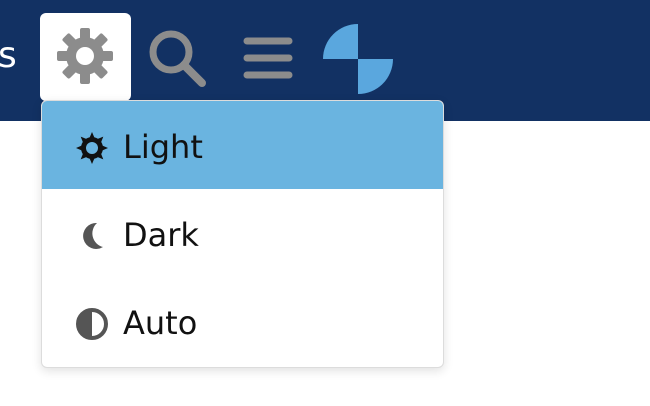 The image size is (650, 406). What do you see at coordinates (160, 323) in the screenshot?
I see `menu-item-label: Auto` at bounding box center [160, 323].